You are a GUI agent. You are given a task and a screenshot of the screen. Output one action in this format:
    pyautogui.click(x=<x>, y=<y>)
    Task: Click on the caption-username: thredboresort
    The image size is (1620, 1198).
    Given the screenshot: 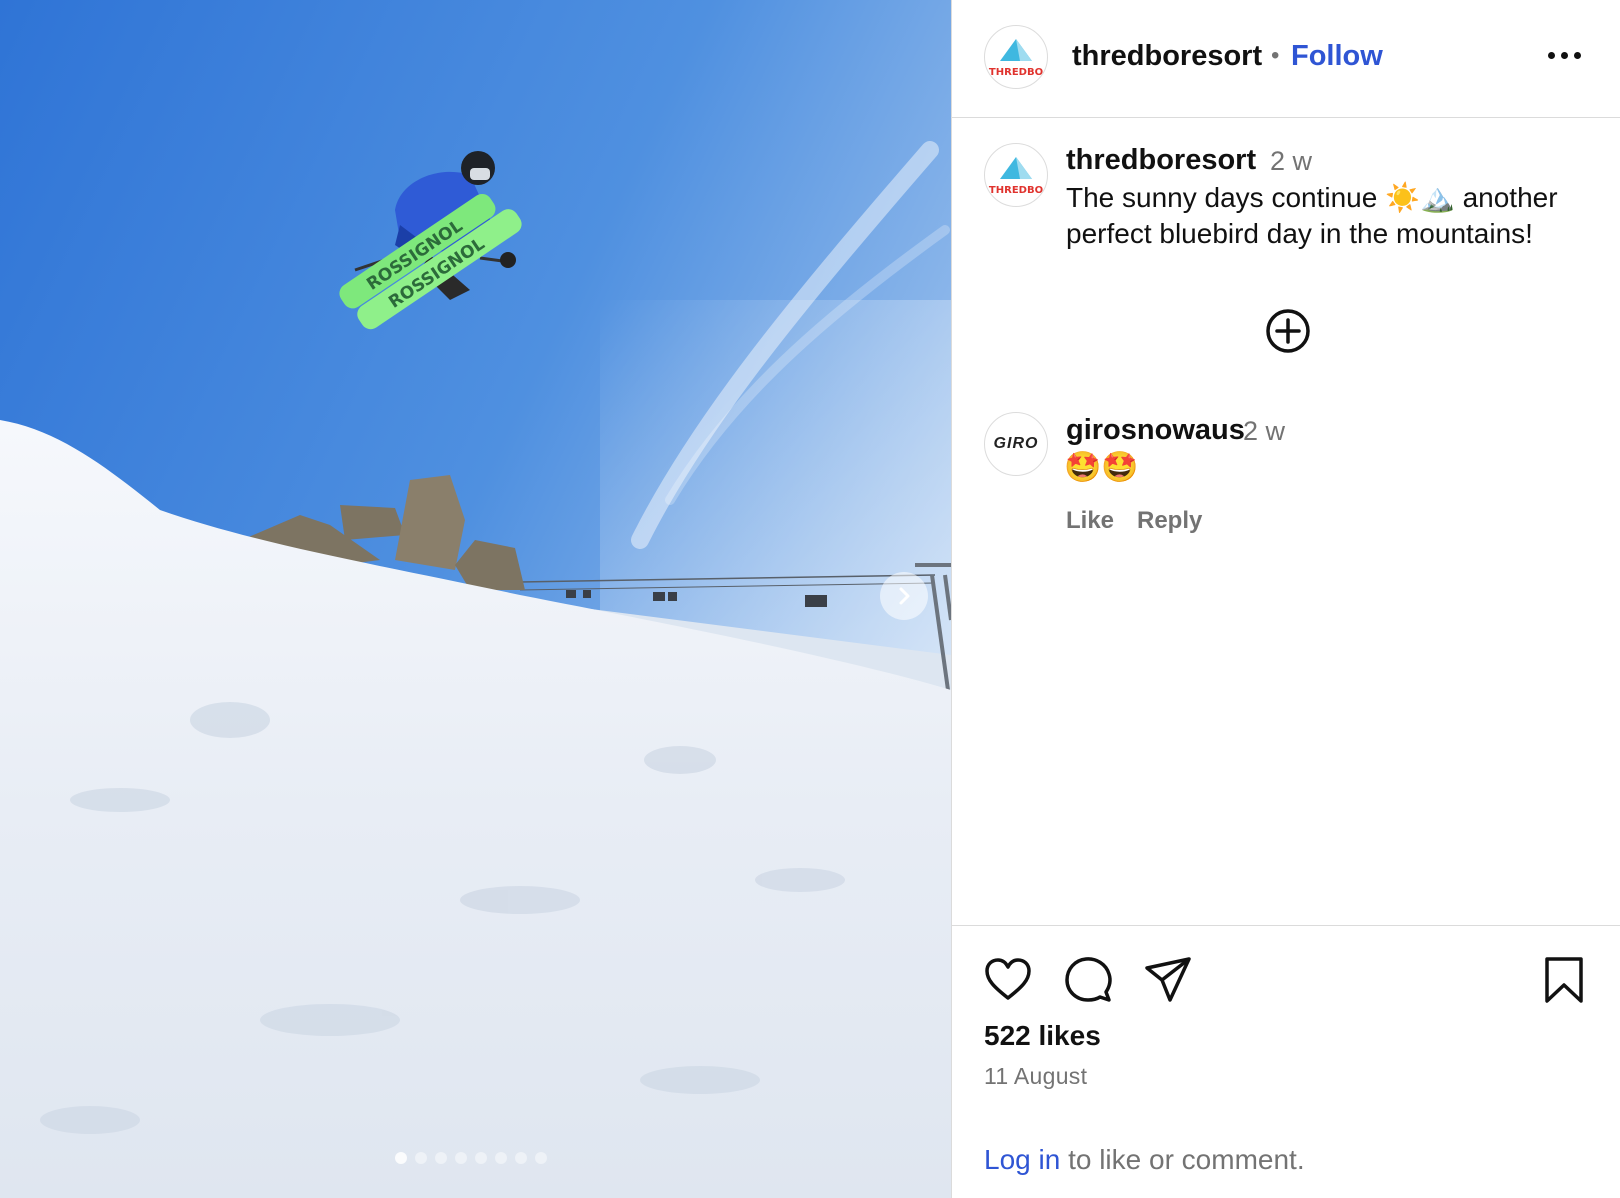 What is the action you would take?
    pyautogui.click(x=1161, y=160)
    